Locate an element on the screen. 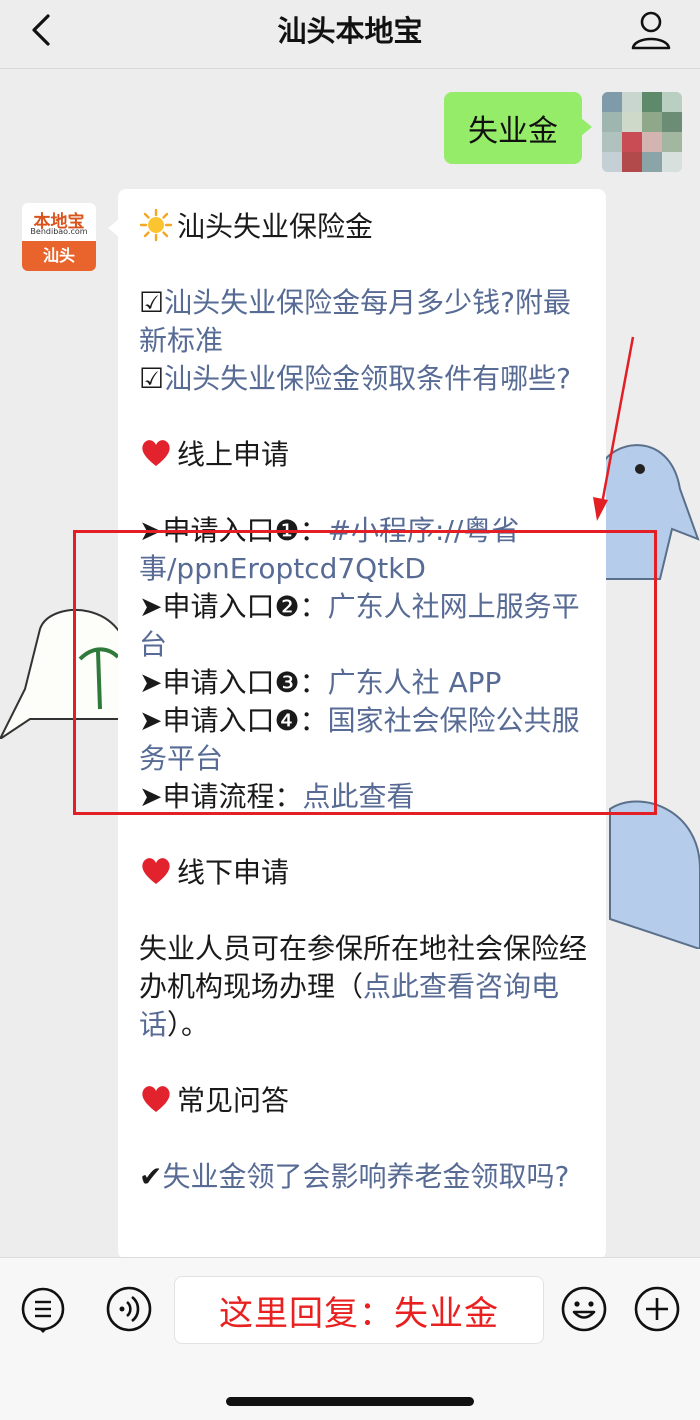 The height and width of the screenshot is (1420, 700). smiley-icon is located at coordinates (584, 1309).